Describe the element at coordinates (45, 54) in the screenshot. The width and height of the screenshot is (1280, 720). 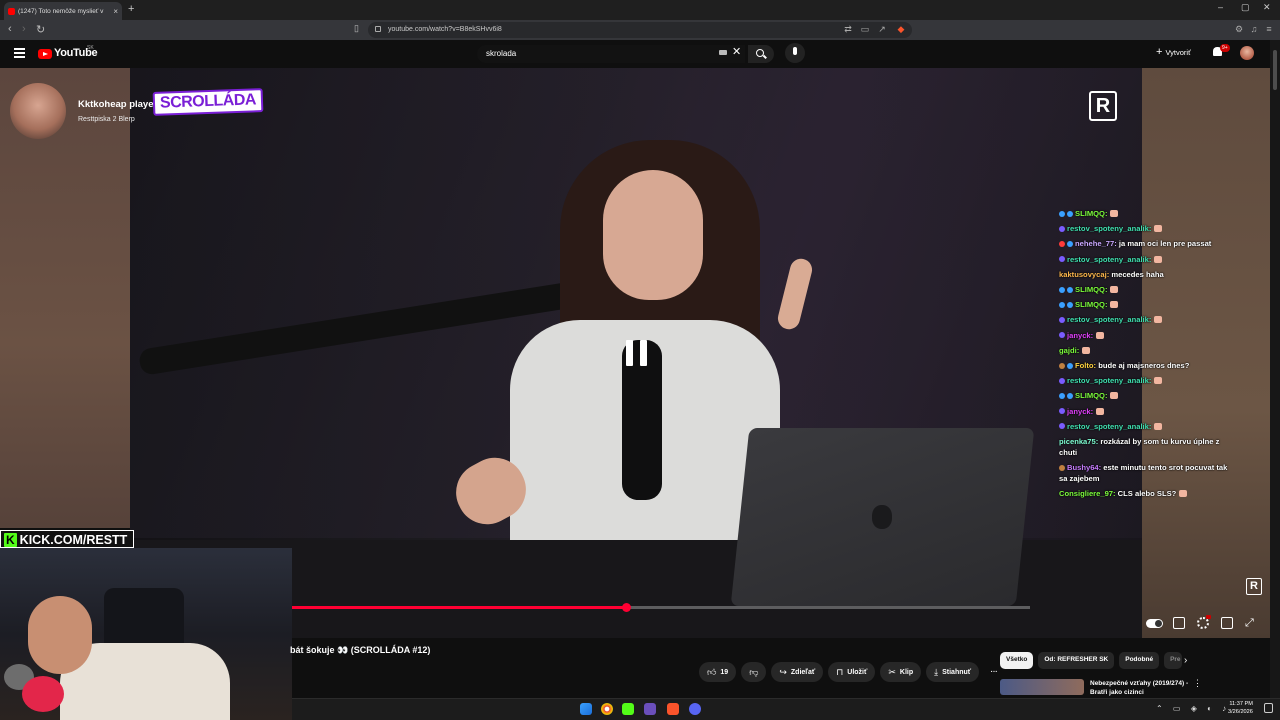
I see `youtube-logo-icon` at that location.